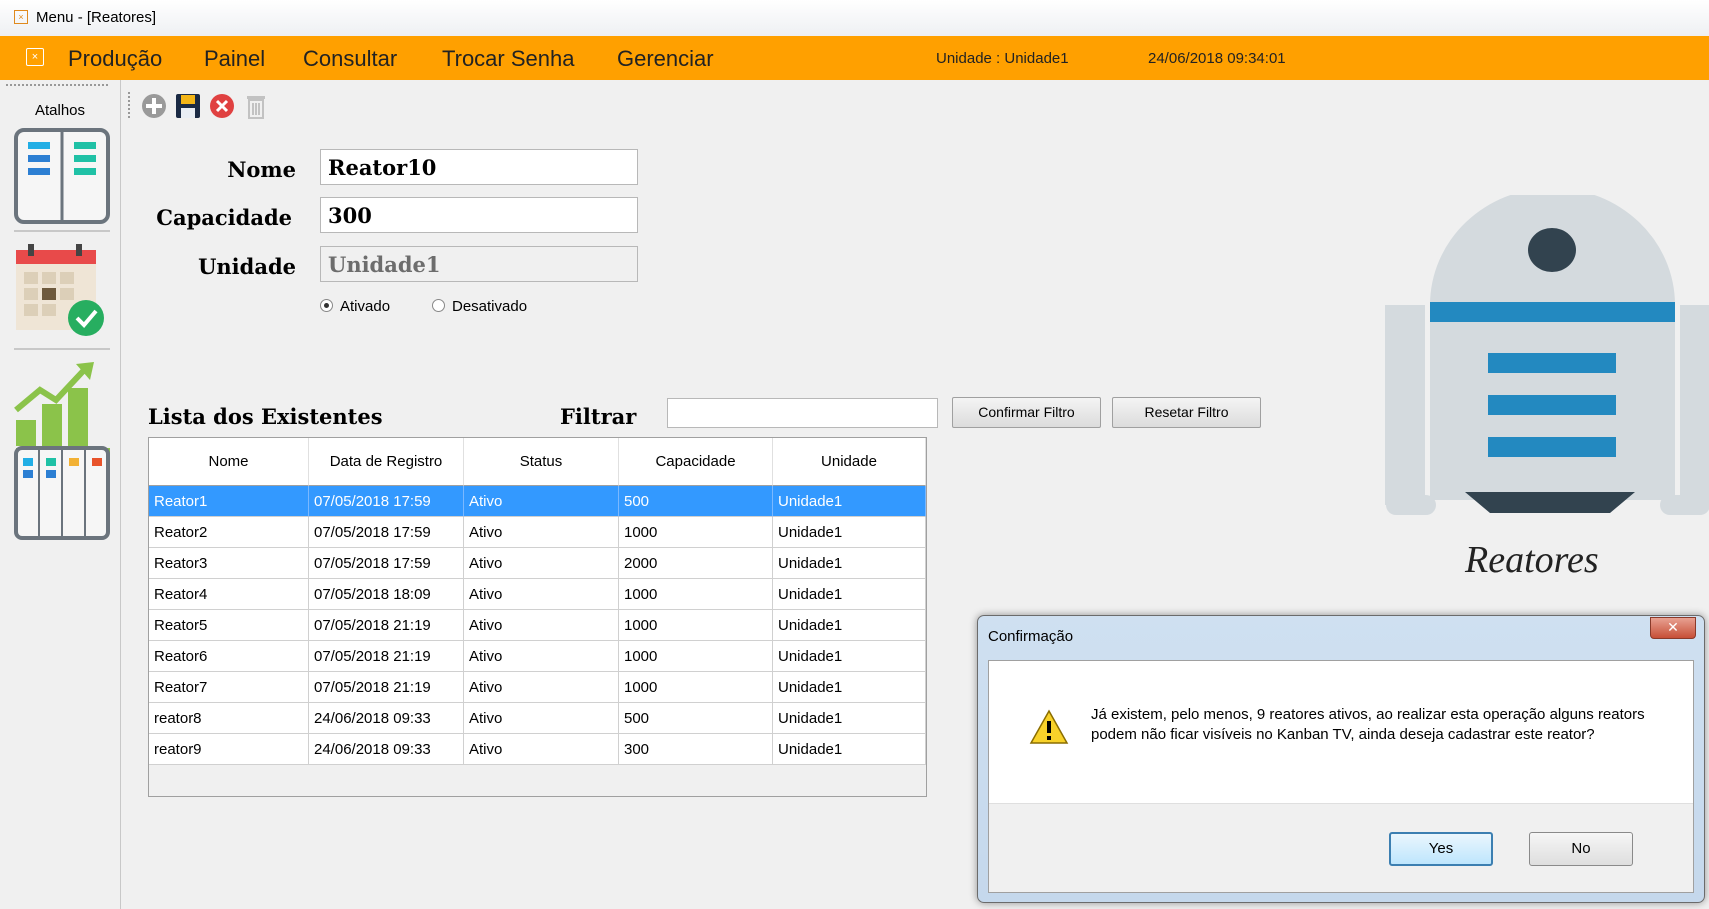 Image resolution: width=1709 pixels, height=909 pixels. Describe the element at coordinates (57, 85) in the screenshot. I see `sidebar-grip` at that location.